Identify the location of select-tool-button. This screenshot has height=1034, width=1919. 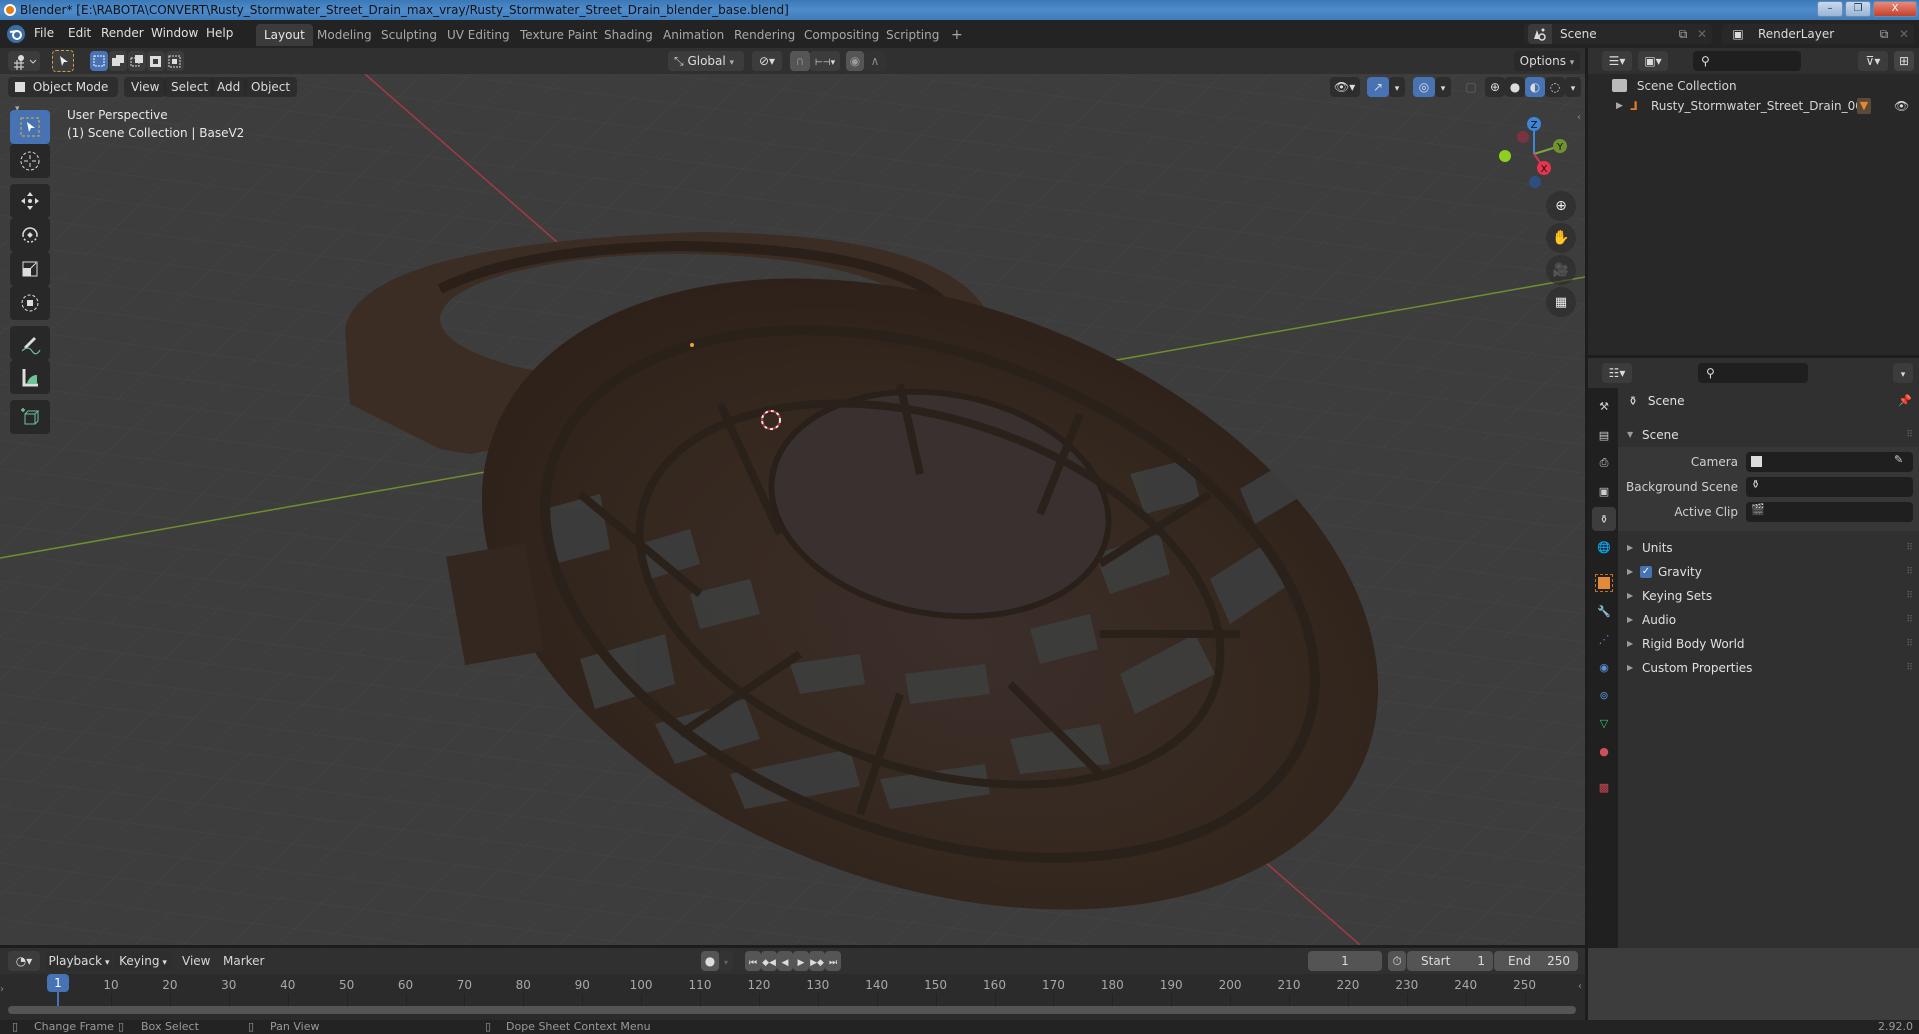
(63, 61).